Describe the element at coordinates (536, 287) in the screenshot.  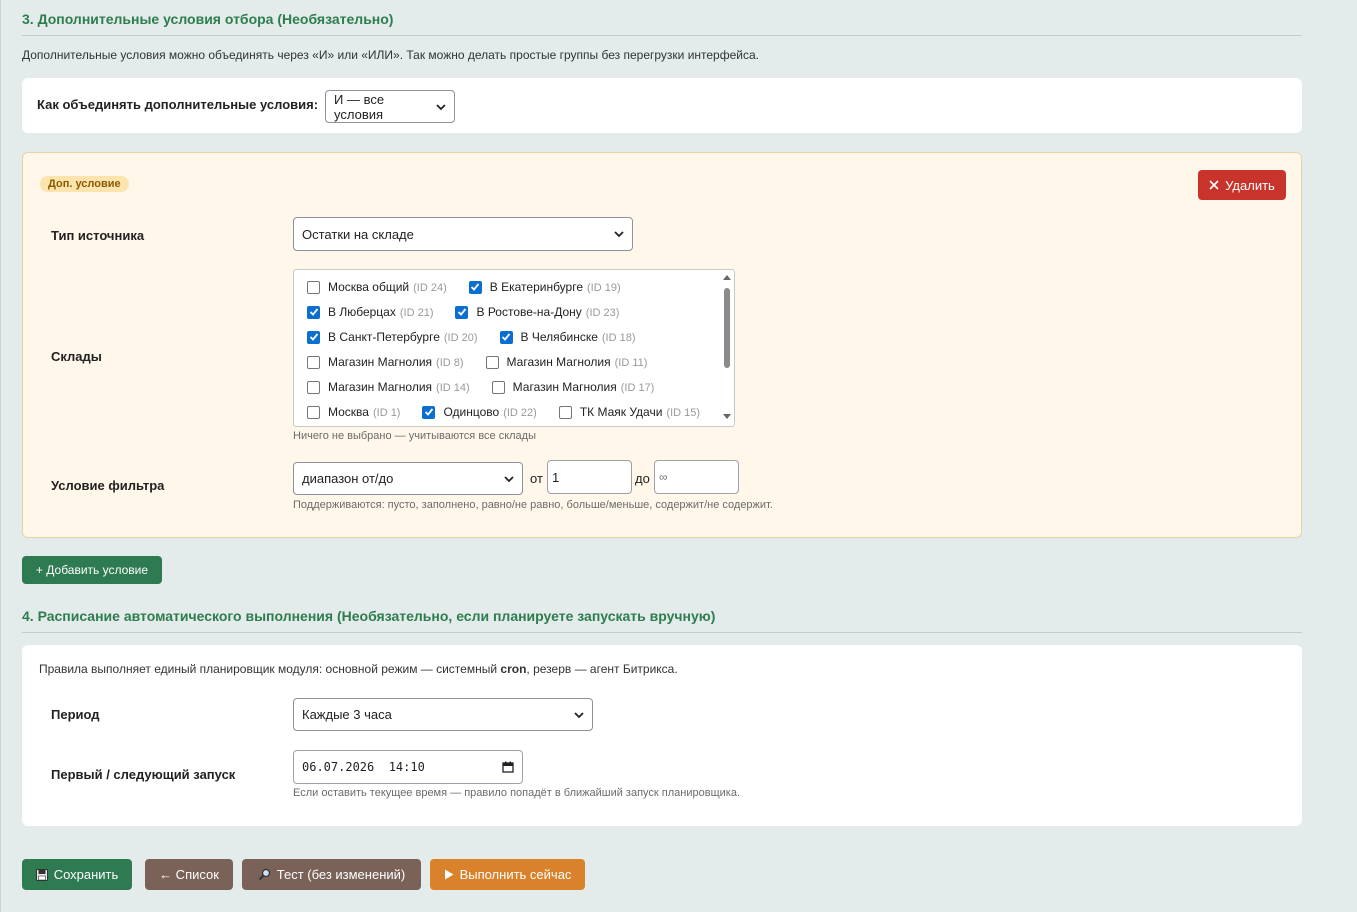
I see `warehouse-name: В Екатеринбурге` at that location.